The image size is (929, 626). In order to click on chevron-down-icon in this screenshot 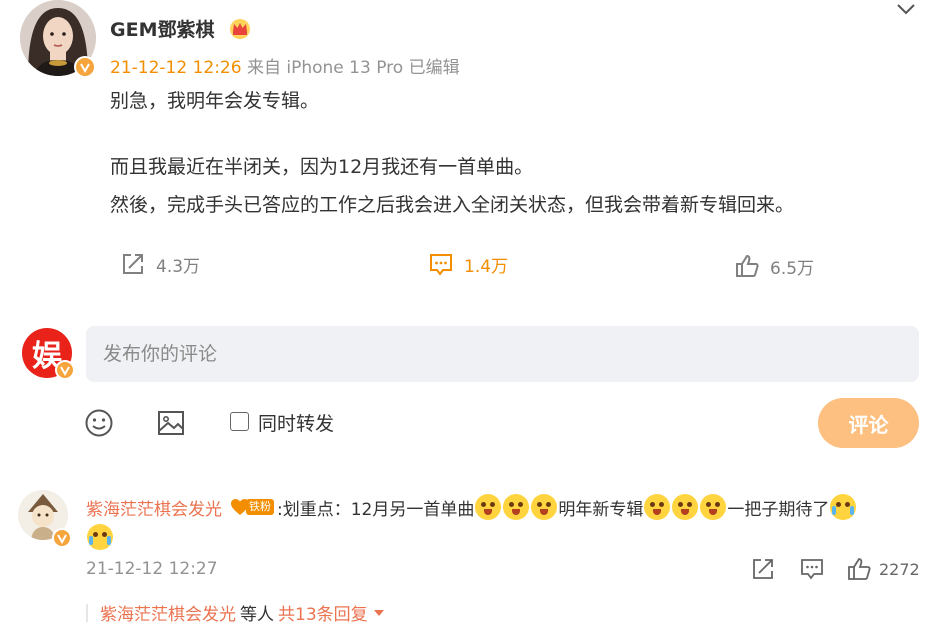, I will do `click(906, 10)`.